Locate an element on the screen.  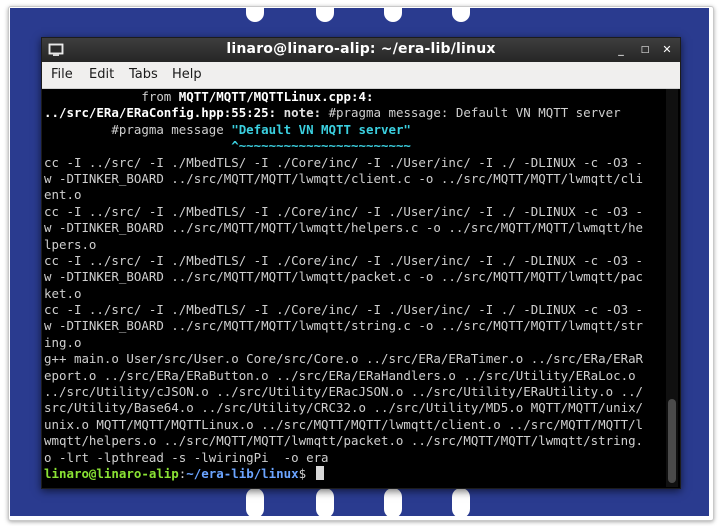
terminal-line: o -lrt -lpthread -s -lwiringPi -o era is located at coordinates (186, 457).